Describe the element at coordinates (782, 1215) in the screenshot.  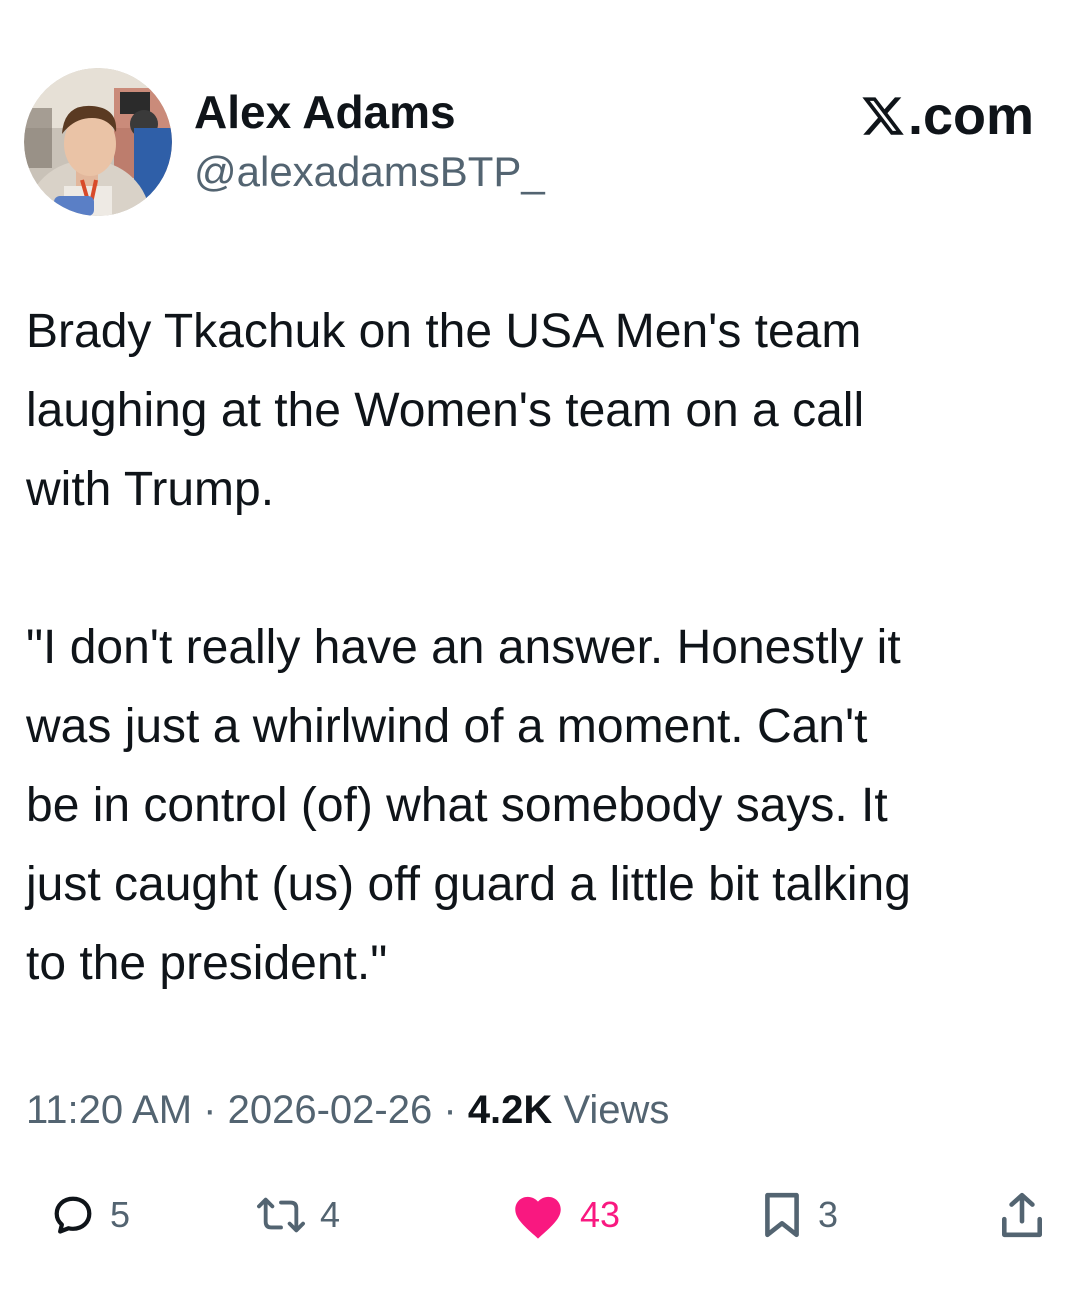
I see `bookmark-icon` at that location.